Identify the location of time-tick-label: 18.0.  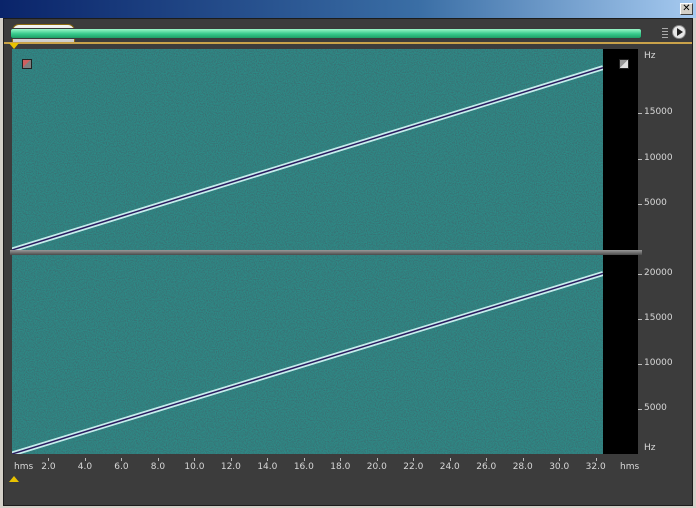
(340, 467).